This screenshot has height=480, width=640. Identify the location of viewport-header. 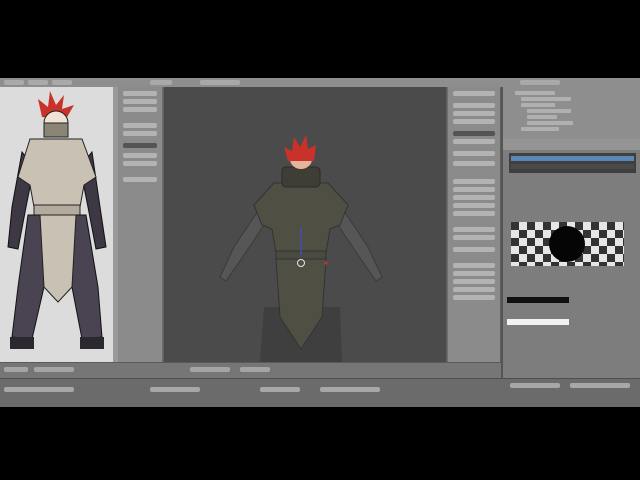
(250, 370).